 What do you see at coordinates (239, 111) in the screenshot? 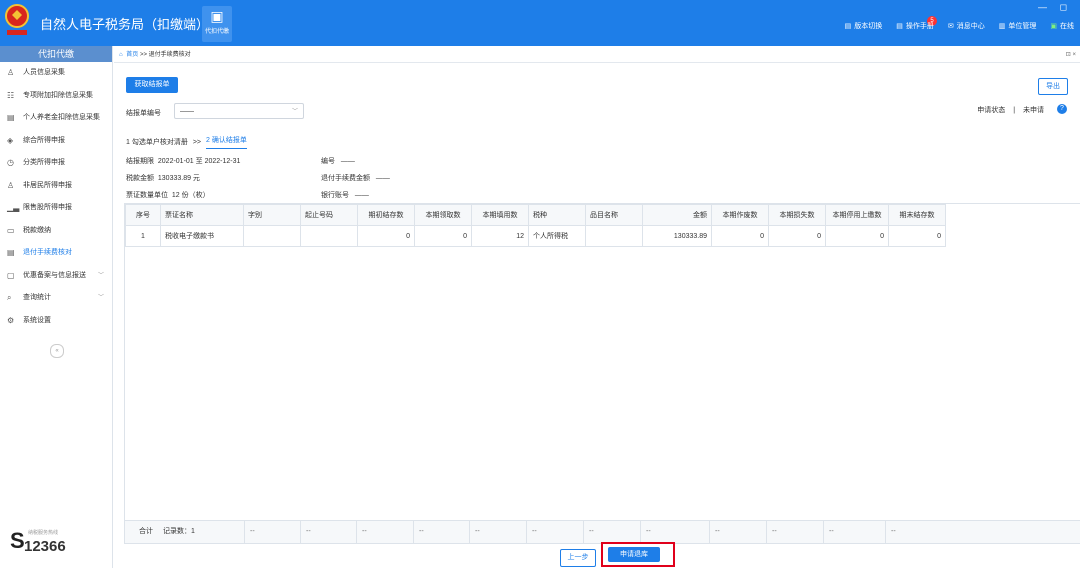
I see `report-no-select: —— ﹀` at bounding box center [239, 111].